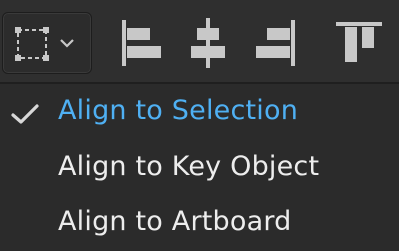  Describe the element at coordinates (189, 166) in the screenshot. I see `menu-item-label: Align to Key Object` at that location.